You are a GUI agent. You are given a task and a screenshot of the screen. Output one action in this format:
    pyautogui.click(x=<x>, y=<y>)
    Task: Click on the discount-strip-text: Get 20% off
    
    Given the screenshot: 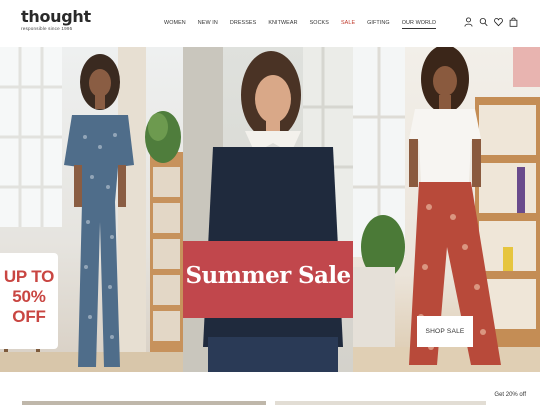 What is the action you would take?
    pyautogui.click(x=510, y=395)
    